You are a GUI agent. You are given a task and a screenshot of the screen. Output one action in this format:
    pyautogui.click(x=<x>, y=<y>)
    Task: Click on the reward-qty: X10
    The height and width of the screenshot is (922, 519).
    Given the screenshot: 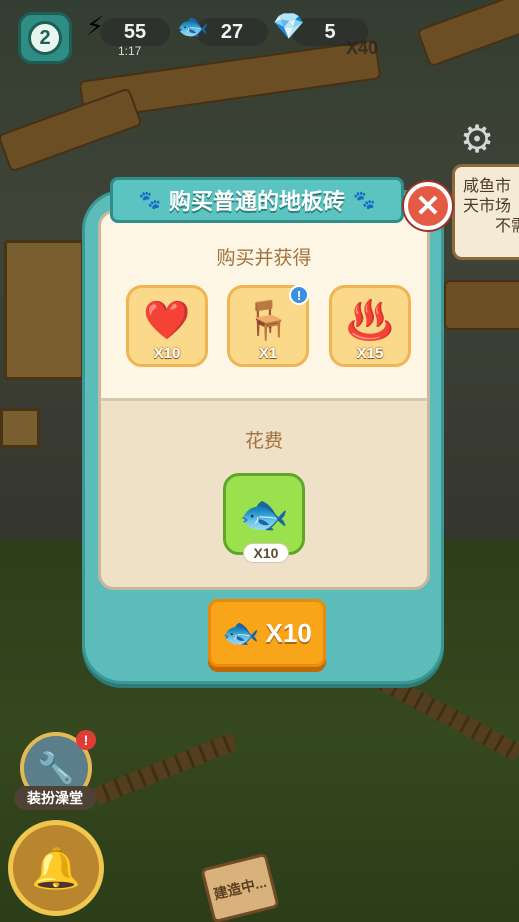 What is the action you would take?
    pyautogui.click(x=167, y=353)
    